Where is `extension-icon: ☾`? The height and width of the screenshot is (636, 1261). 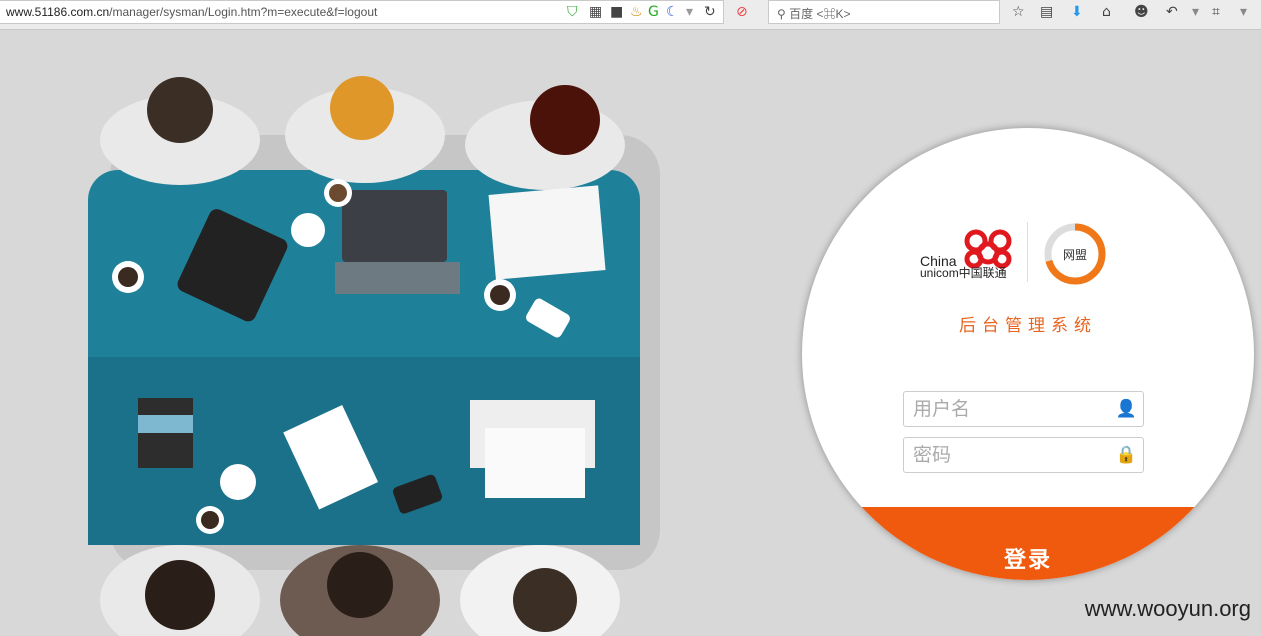 extension-icon: ☾ is located at coordinates (672, 12).